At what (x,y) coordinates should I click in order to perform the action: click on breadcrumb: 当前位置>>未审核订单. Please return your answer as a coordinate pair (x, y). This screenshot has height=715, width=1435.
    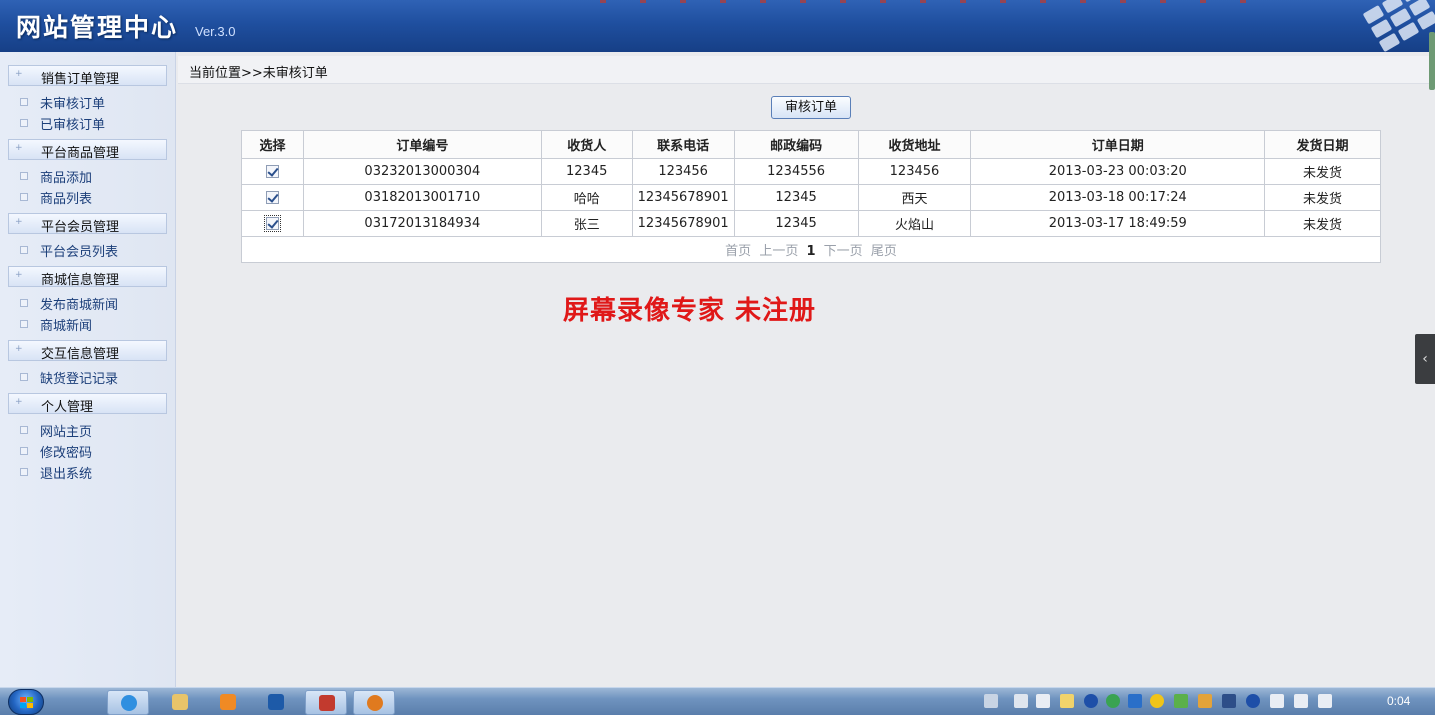
    Looking at the image, I should click on (806, 70).